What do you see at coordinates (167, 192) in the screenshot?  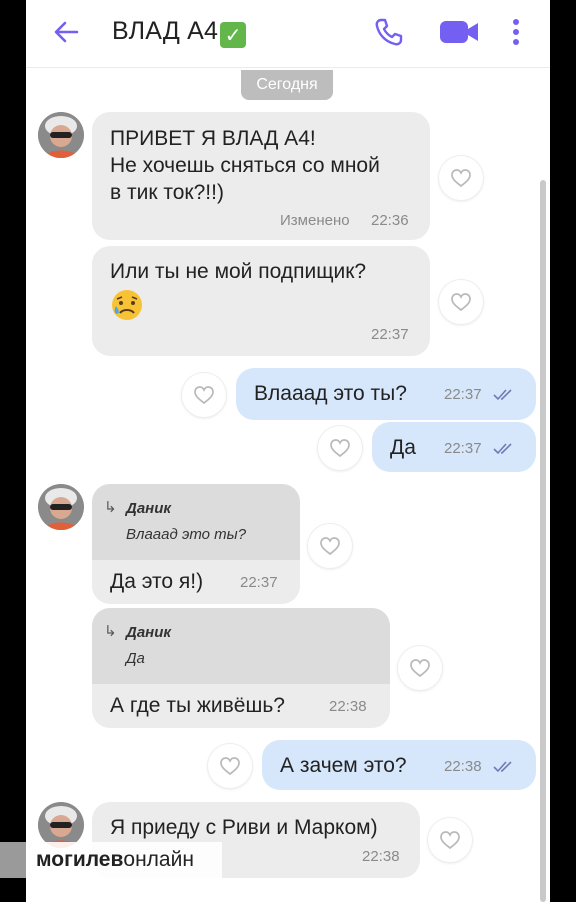 I see `message-text: в тик ток?!!)` at bounding box center [167, 192].